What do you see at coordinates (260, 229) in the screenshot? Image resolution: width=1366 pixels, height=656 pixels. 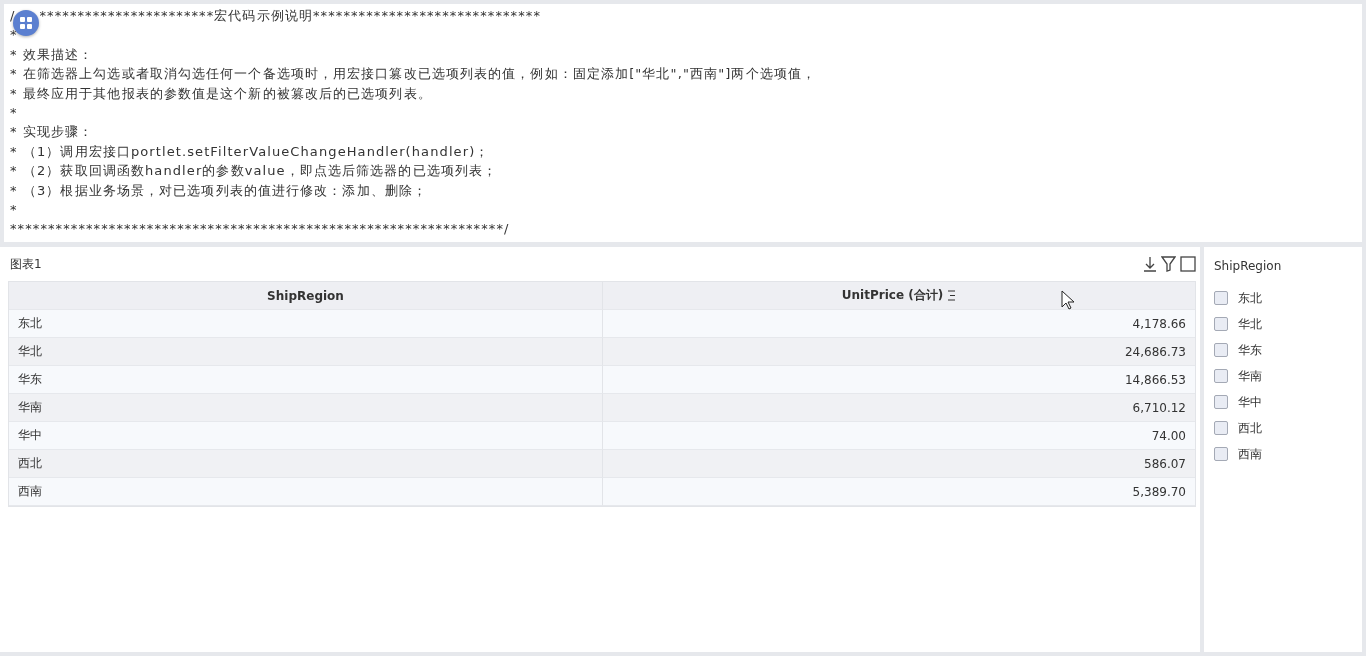 I see `comment-text: *****************************************************************/` at bounding box center [260, 229].